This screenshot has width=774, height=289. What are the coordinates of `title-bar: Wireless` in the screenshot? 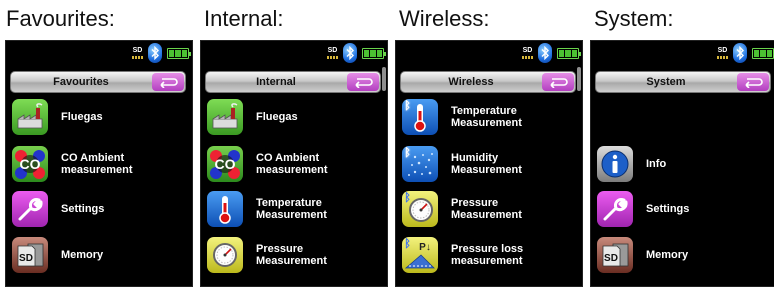 It's located at (488, 82).